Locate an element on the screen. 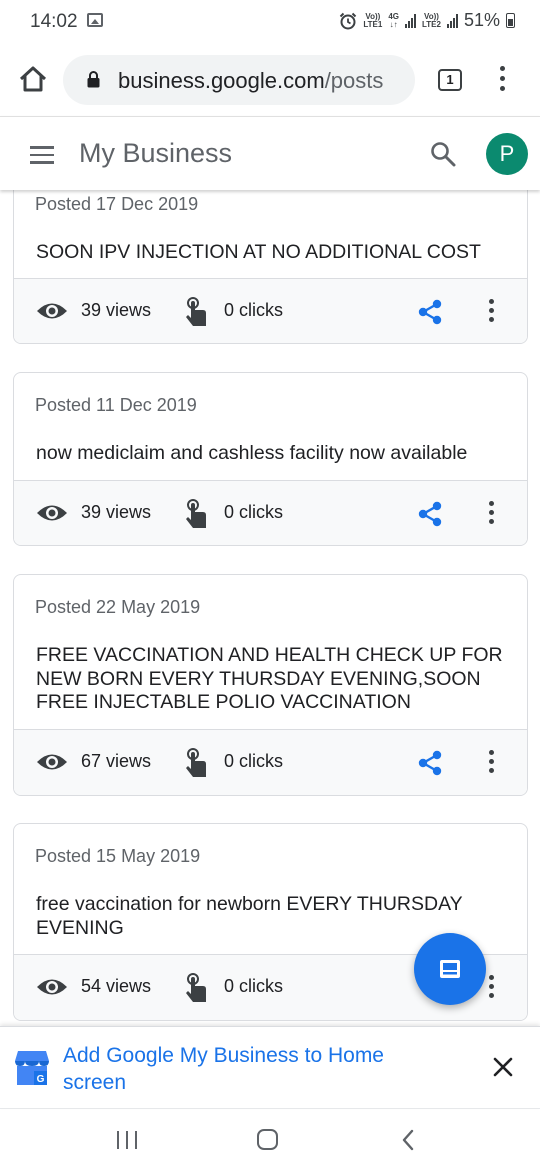 This screenshot has height=1170, width=540. home-icon is located at coordinates (33, 79).